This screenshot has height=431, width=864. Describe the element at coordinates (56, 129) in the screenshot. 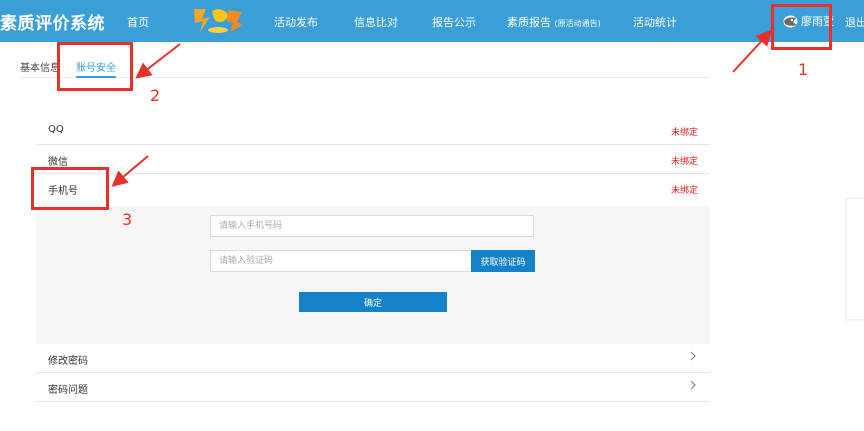

I see `binding-label-qq: QQ` at that location.